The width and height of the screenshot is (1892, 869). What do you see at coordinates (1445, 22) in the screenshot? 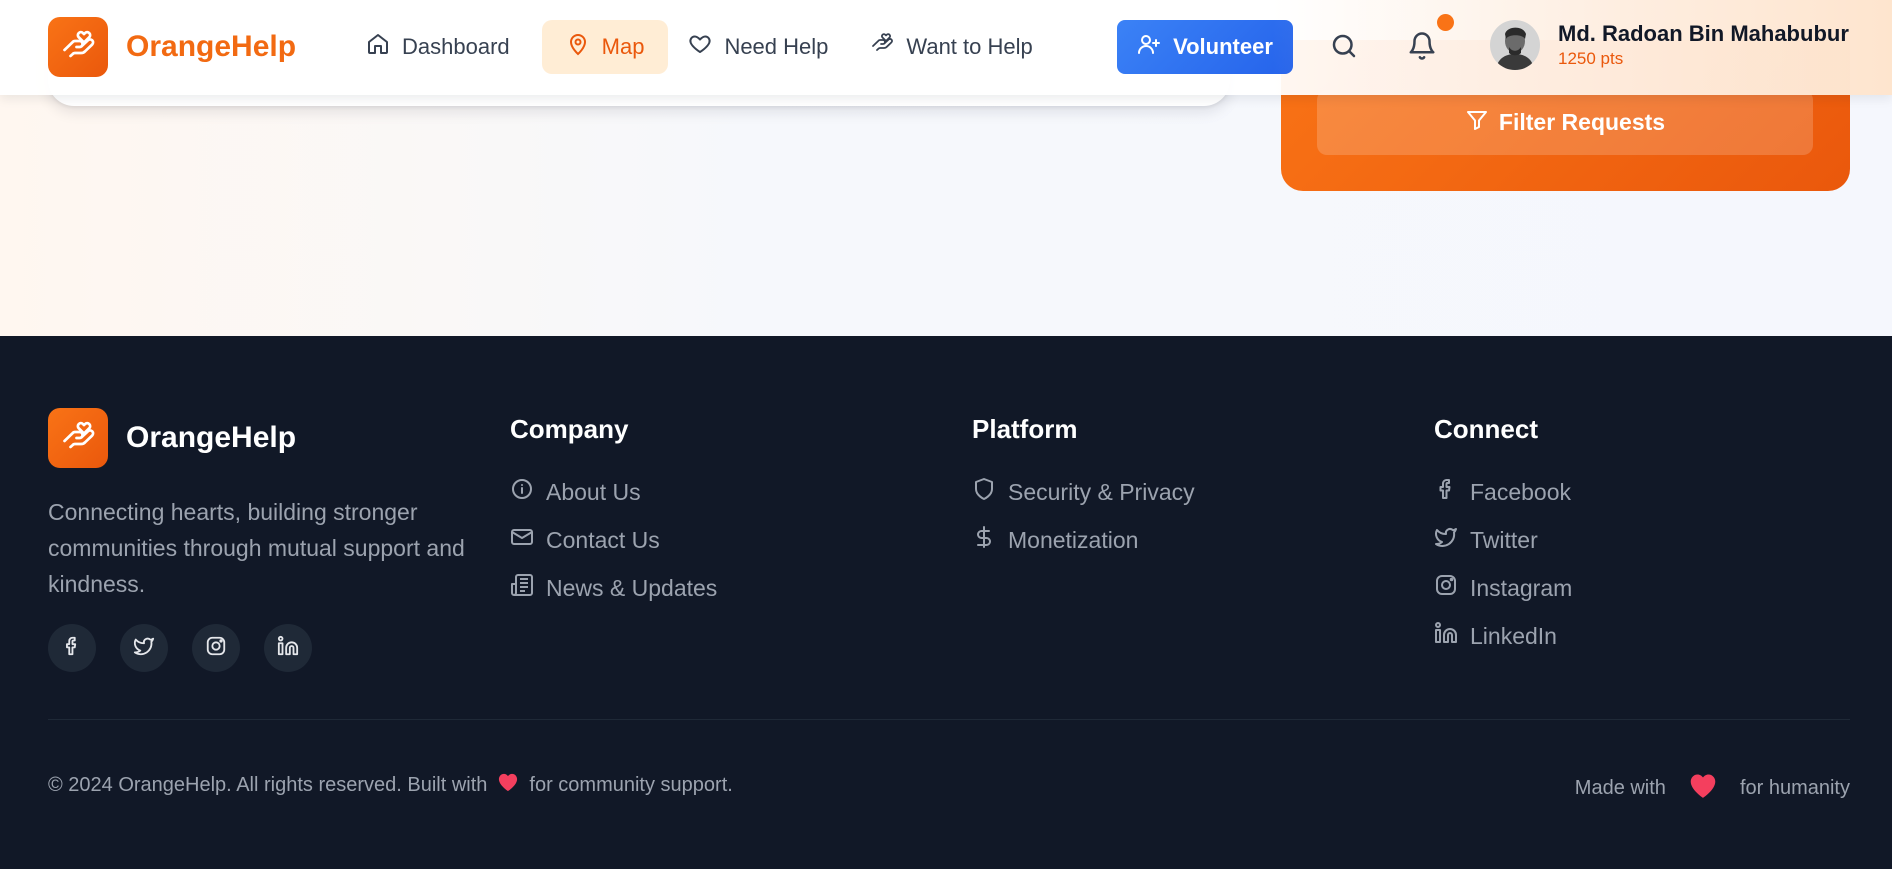
I see `notification-badge` at bounding box center [1445, 22].